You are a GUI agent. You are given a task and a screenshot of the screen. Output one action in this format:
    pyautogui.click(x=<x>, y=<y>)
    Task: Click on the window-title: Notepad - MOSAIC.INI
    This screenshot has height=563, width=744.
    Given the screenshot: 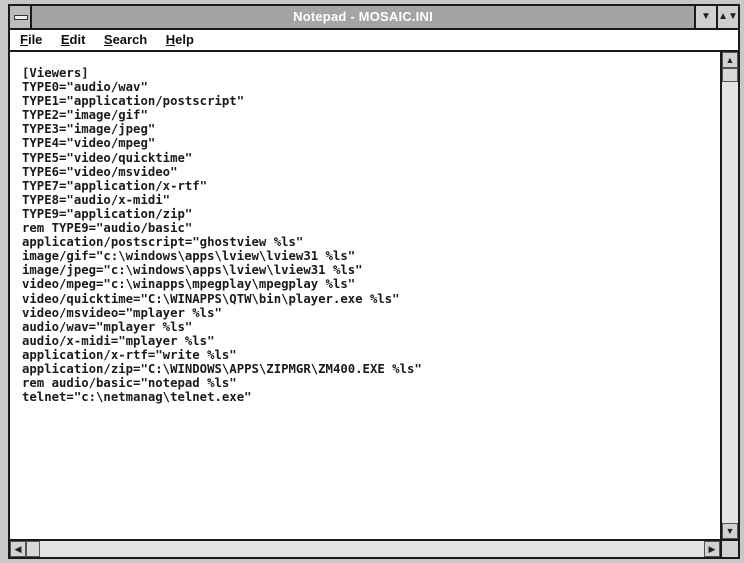 What is the action you would take?
    pyautogui.click(x=363, y=16)
    